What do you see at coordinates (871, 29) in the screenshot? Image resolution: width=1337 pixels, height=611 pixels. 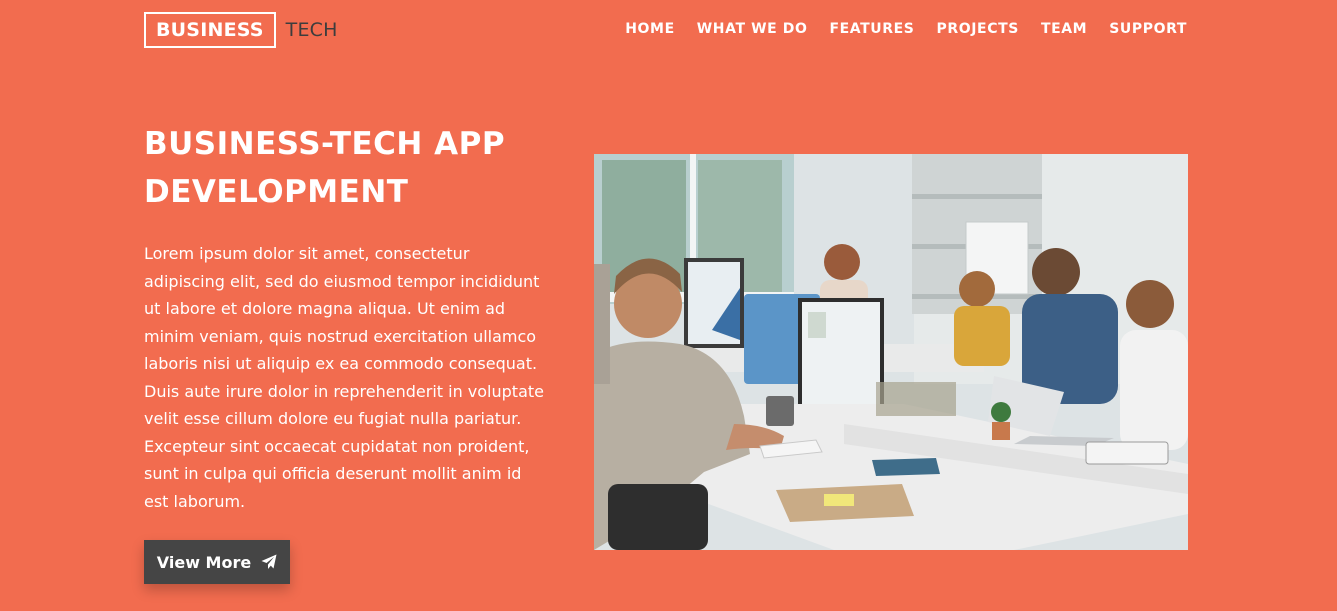 I see `nav-features: FEATURES` at bounding box center [871, 29].